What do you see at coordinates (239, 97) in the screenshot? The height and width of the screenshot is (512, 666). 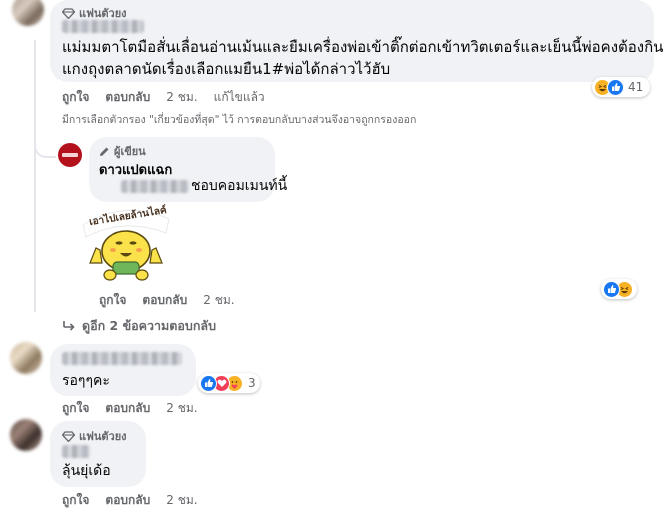 I see `edited-label: แก้ไขแล้ว` at bounding box center [239, 97].